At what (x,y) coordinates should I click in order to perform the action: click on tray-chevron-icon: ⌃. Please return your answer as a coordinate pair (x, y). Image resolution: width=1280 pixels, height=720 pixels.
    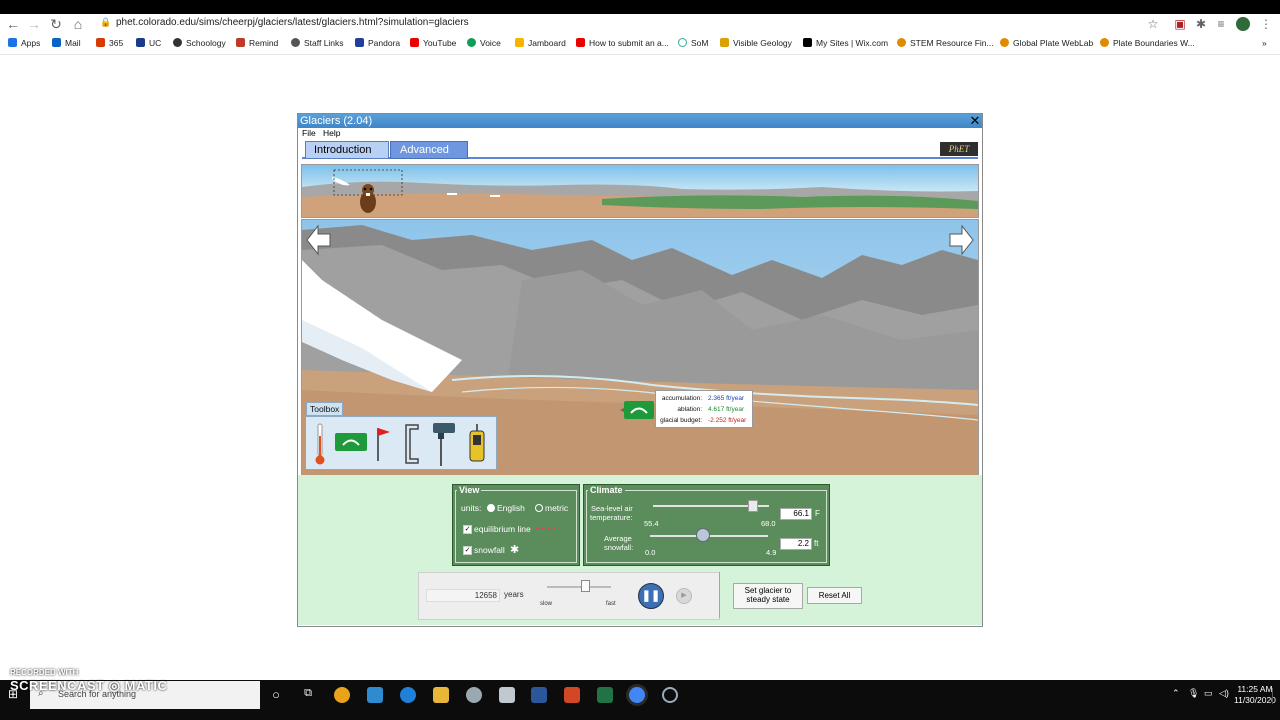
    Looking at the image, I should click on (1176, 693).